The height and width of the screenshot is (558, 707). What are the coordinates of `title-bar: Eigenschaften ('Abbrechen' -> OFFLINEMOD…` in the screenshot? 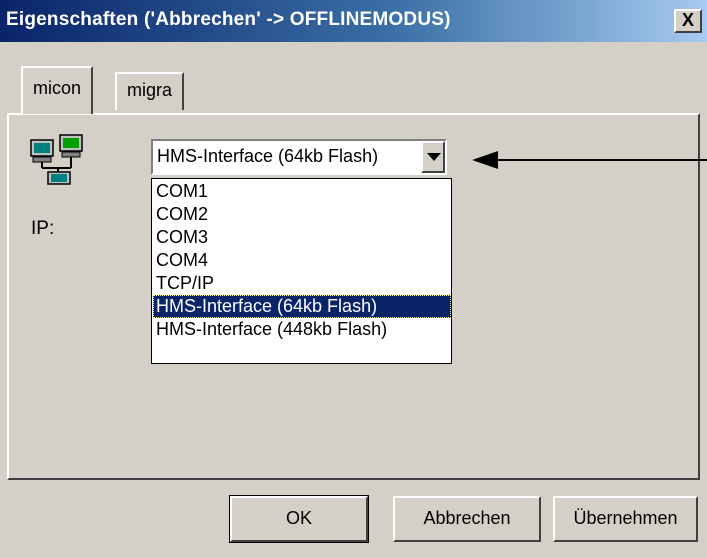 It's located at (353, 21).